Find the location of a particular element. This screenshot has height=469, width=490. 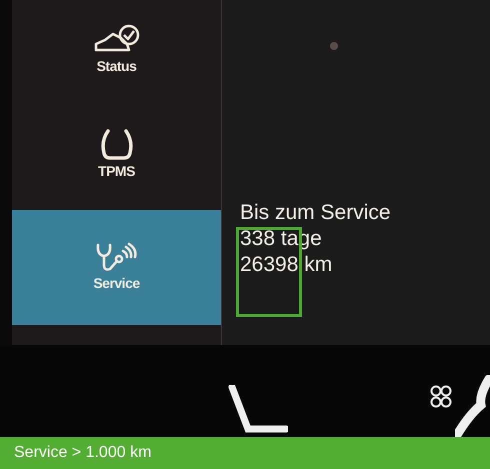

tire-icon is located at coordinates (117, 144).